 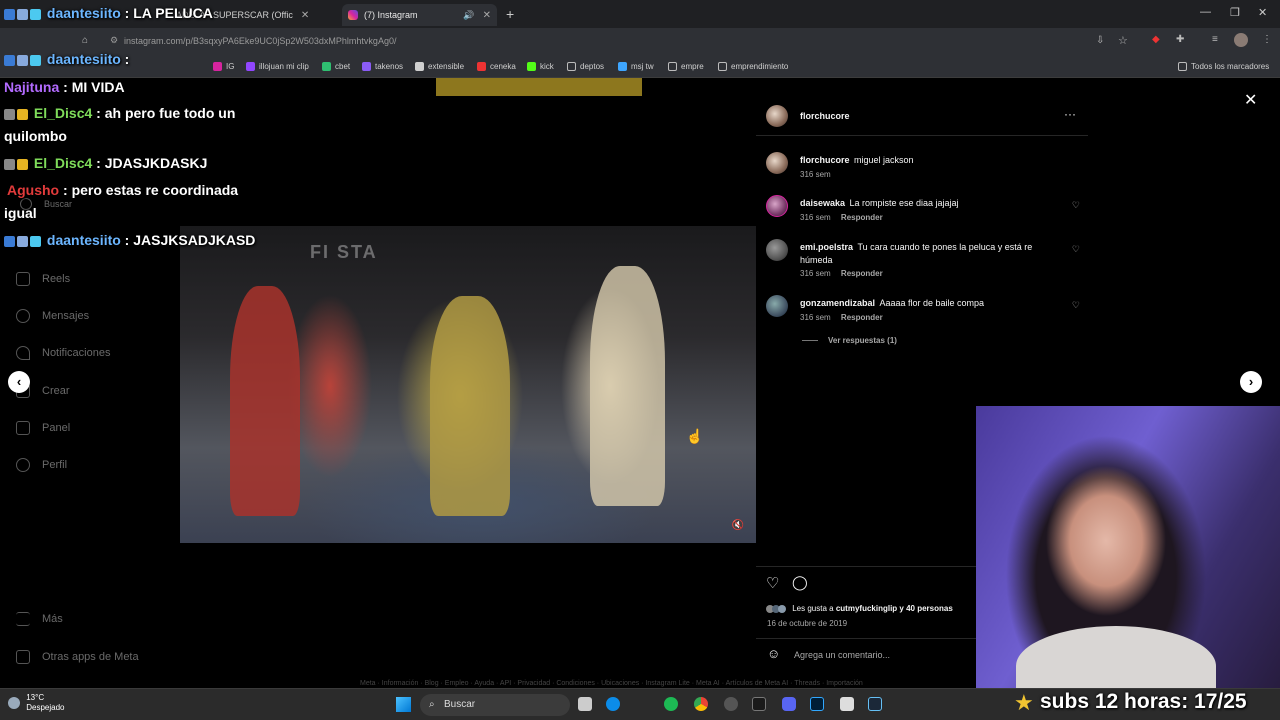 What do you see at coordinates (925, 608) in the screenshot?
I see `likes-count: y 40 personas` at bounding box center [925, 608].